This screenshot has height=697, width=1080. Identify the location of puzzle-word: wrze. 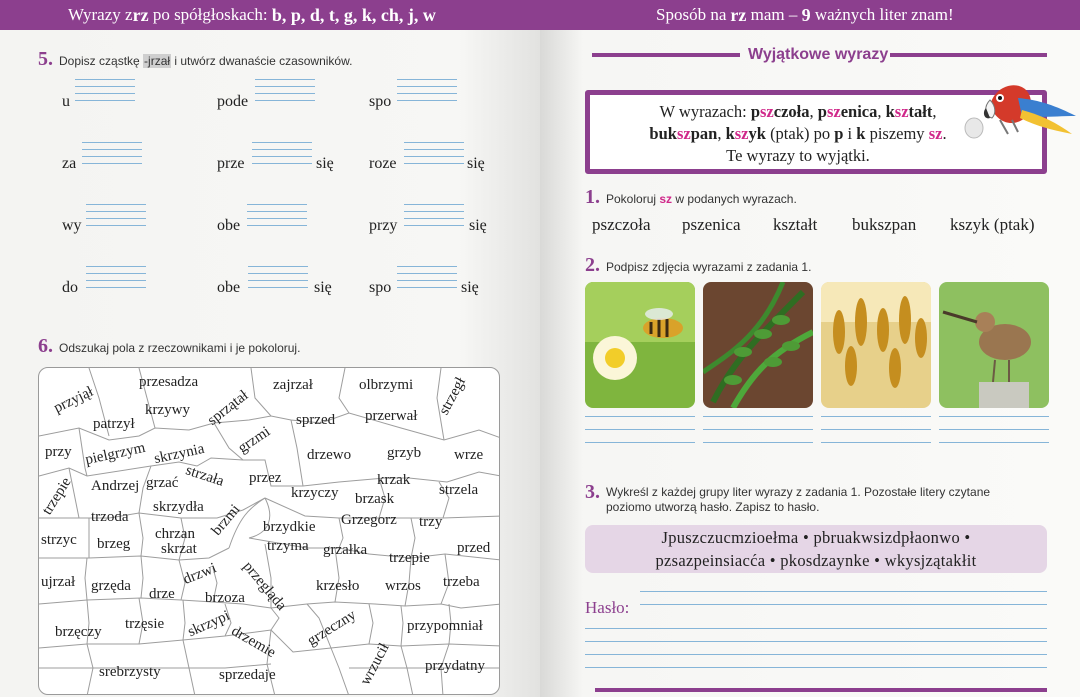
(468, 455).